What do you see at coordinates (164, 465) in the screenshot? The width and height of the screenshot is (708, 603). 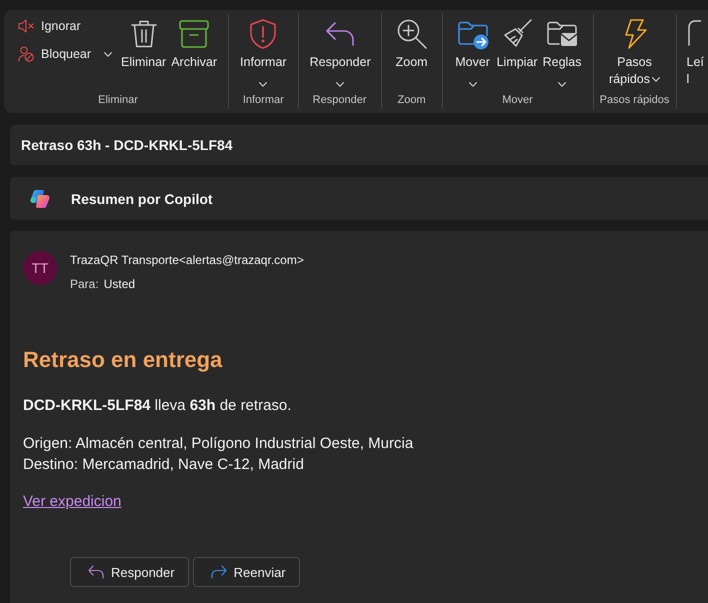 I see `route-line: Destino: Mercamadrid, Nave C-12, Madrid` at bounding box center [164, 465].